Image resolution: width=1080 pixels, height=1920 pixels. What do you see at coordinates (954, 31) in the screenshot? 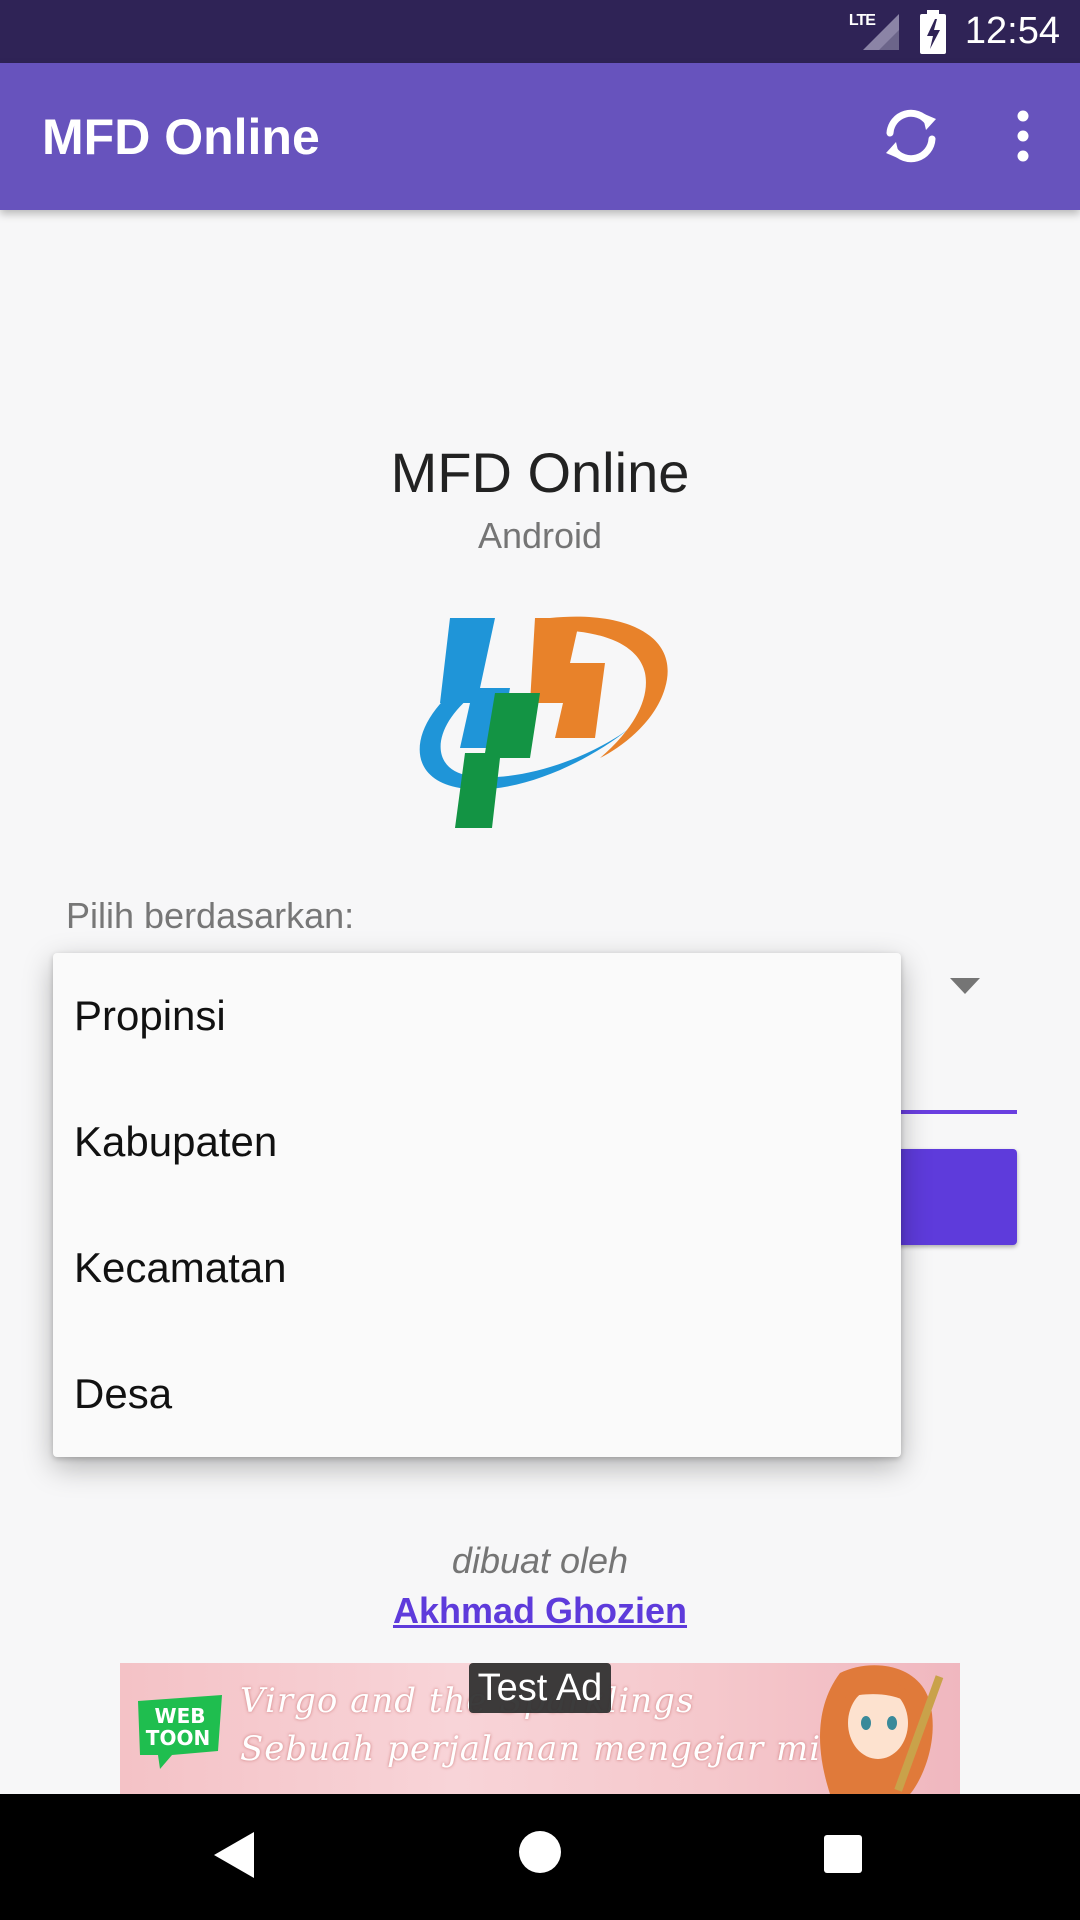
I see `status-icons: LTE 12:54` at bounding box center [954, 31].